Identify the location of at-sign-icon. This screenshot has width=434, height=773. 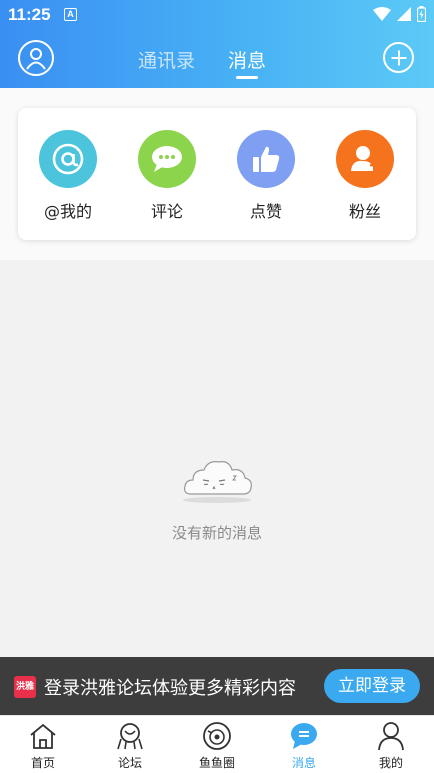
(68, 159).